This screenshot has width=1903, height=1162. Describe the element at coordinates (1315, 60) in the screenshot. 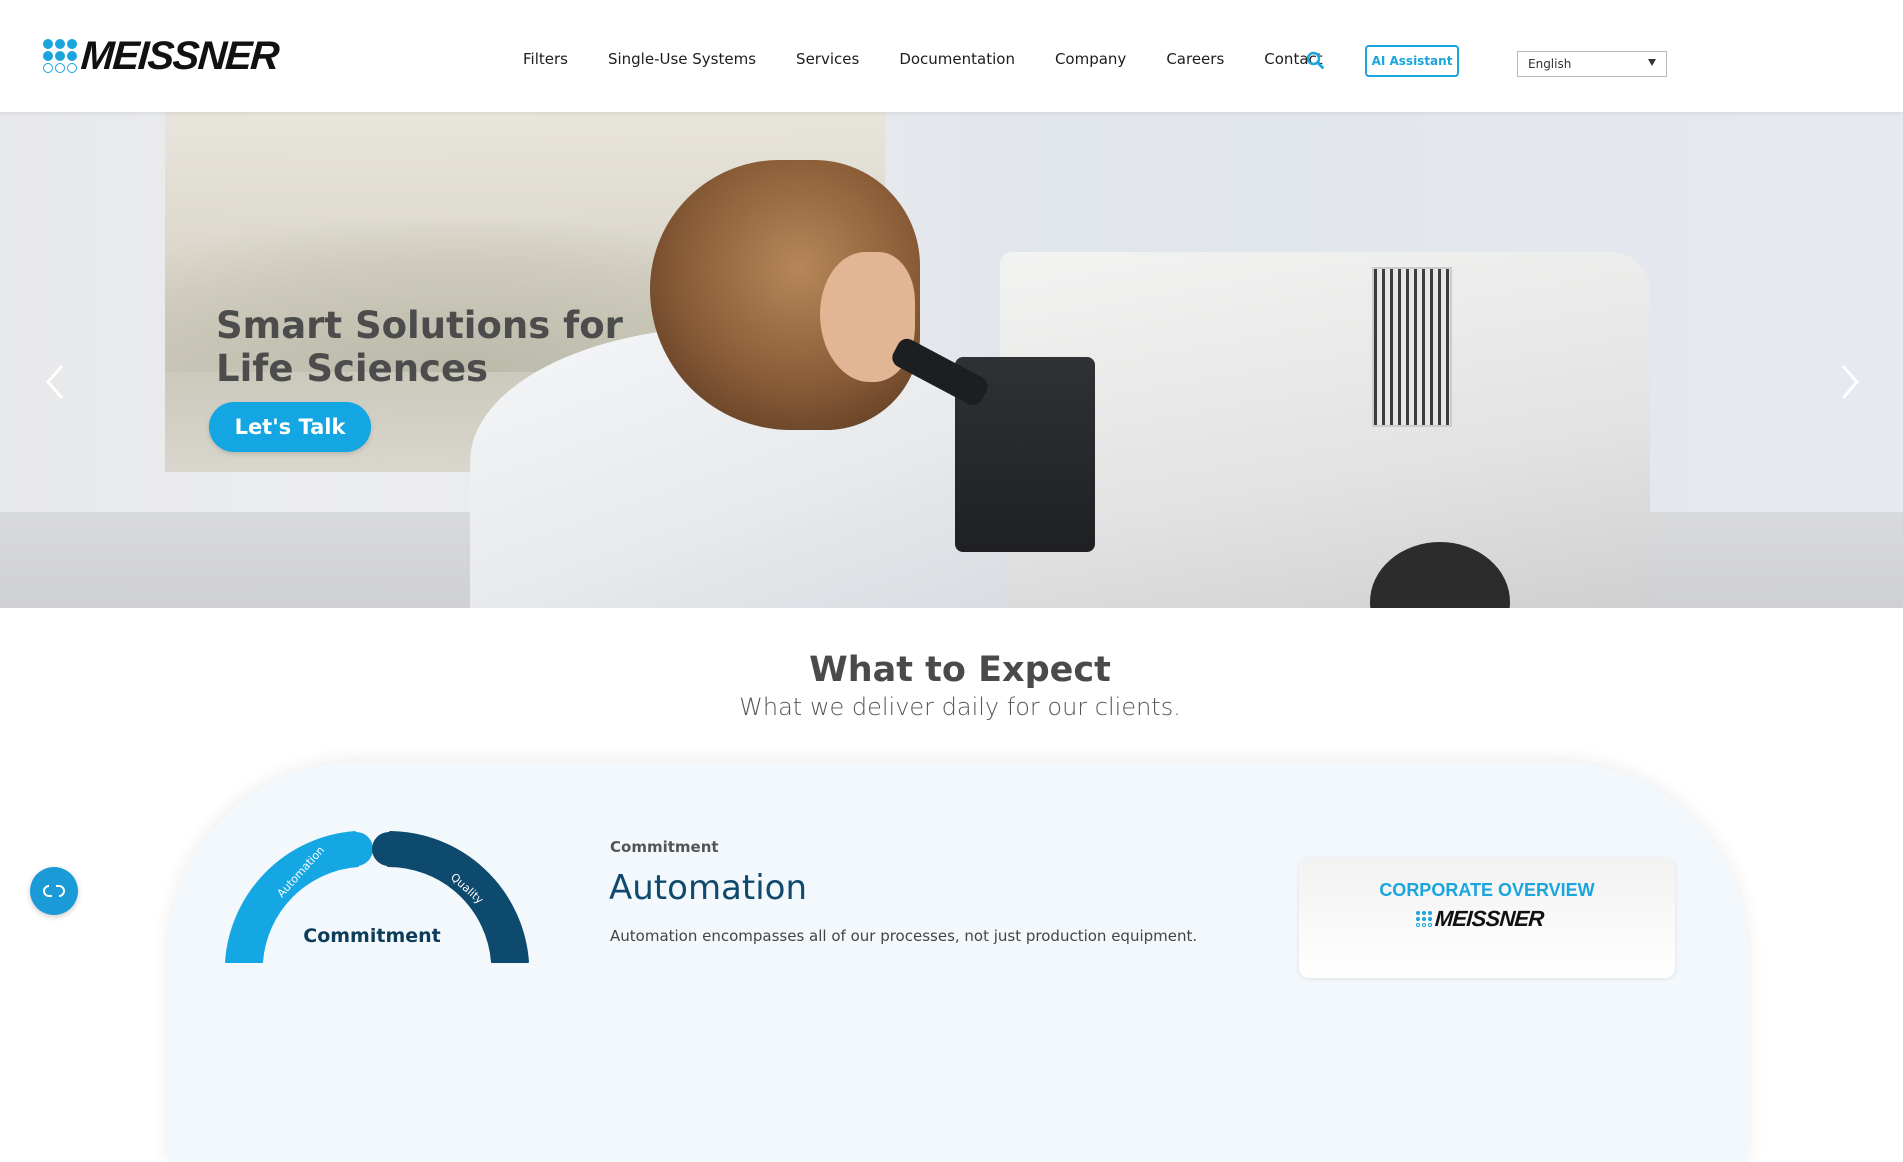

I see `search-icon` at that location.